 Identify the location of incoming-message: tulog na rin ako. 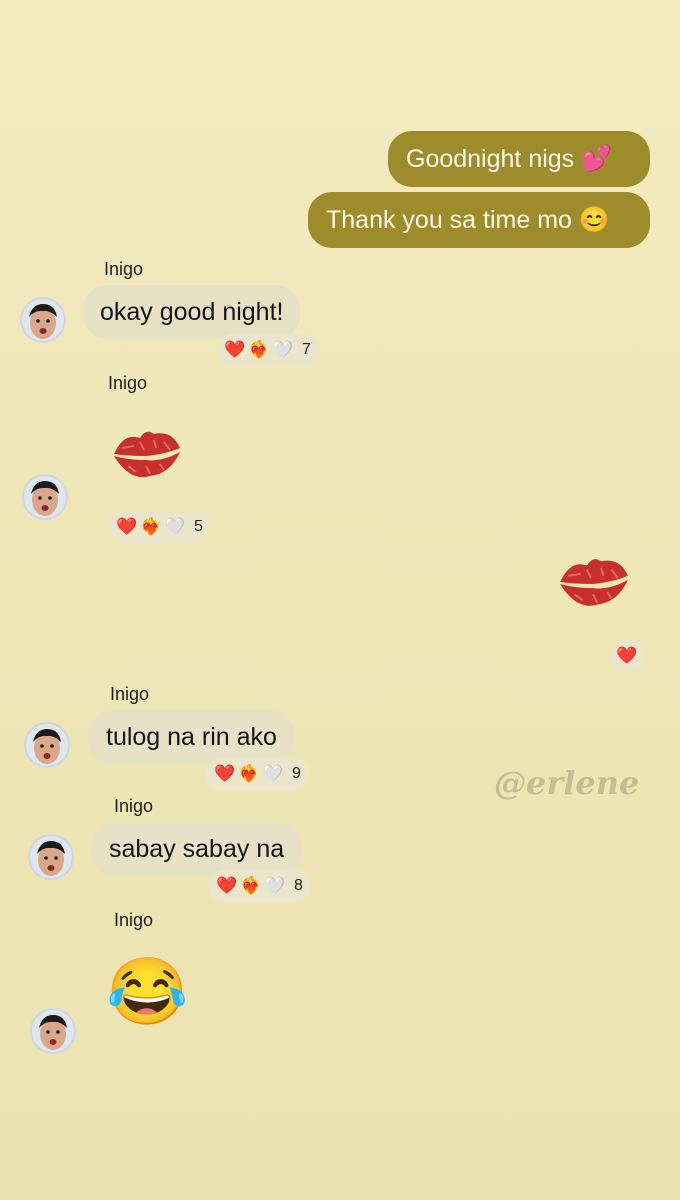
(191, 737).